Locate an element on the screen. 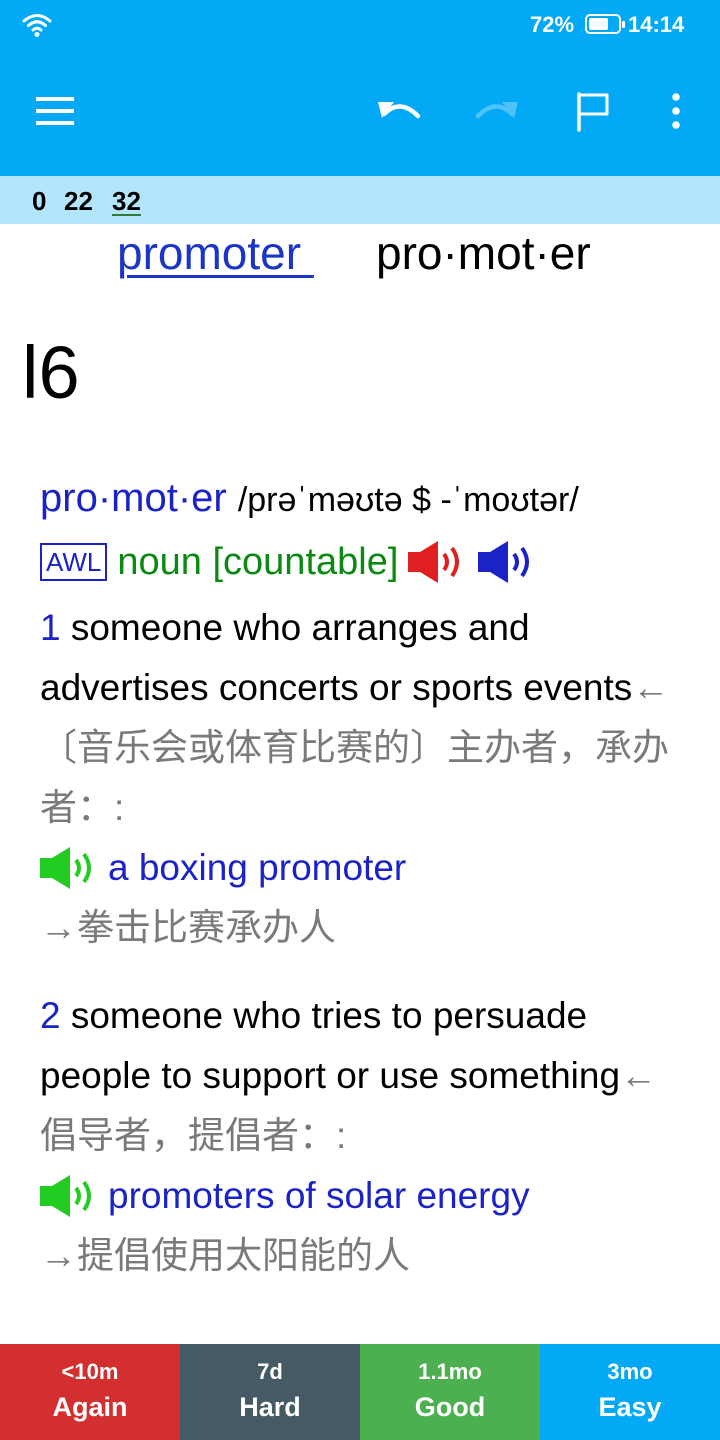 The image size is (720, 1440). example-2: promoters of solar energy is located at coordinates (365, 1196).